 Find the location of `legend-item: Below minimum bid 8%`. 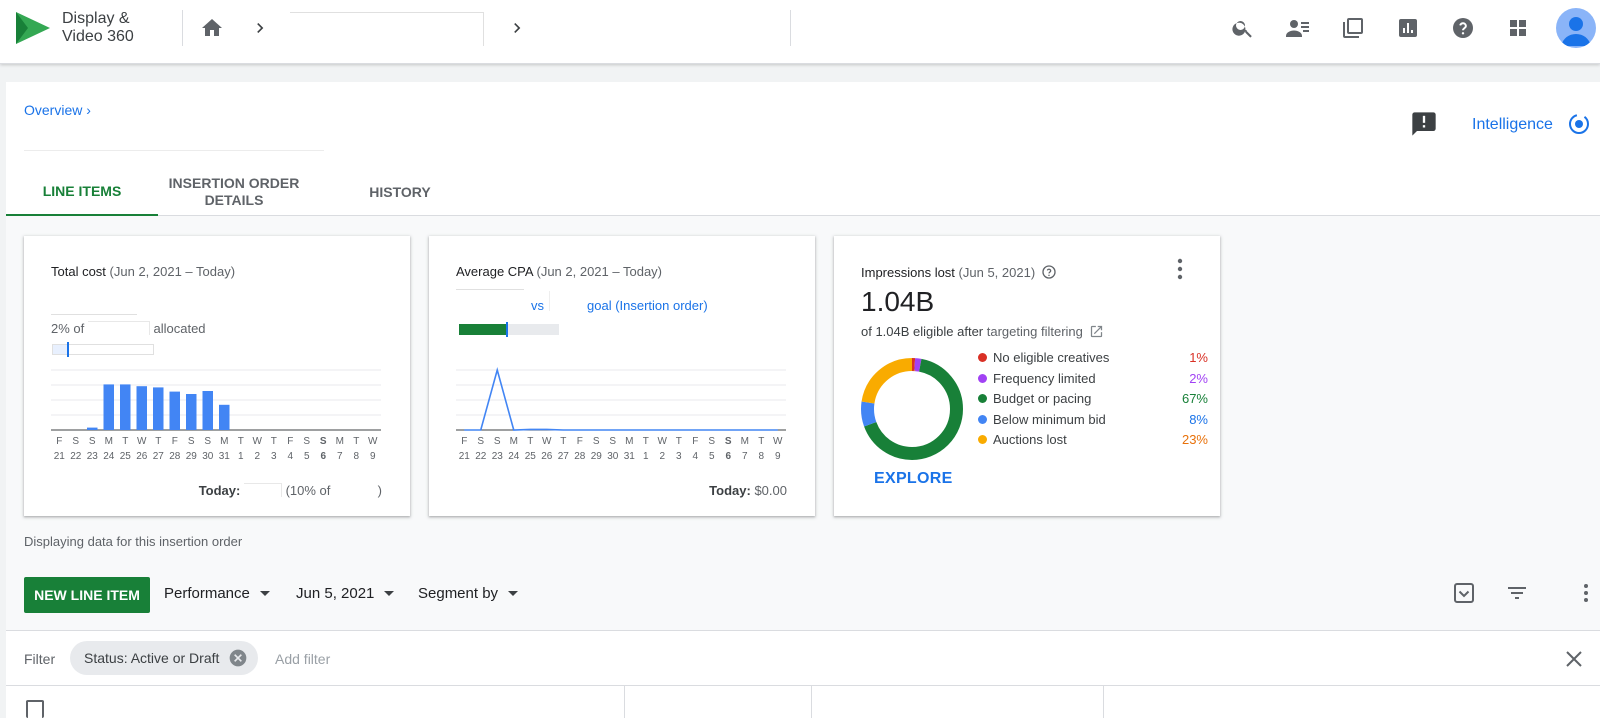

legend-item: Below minimum bid 8% is located at coordinates (1093, 422).